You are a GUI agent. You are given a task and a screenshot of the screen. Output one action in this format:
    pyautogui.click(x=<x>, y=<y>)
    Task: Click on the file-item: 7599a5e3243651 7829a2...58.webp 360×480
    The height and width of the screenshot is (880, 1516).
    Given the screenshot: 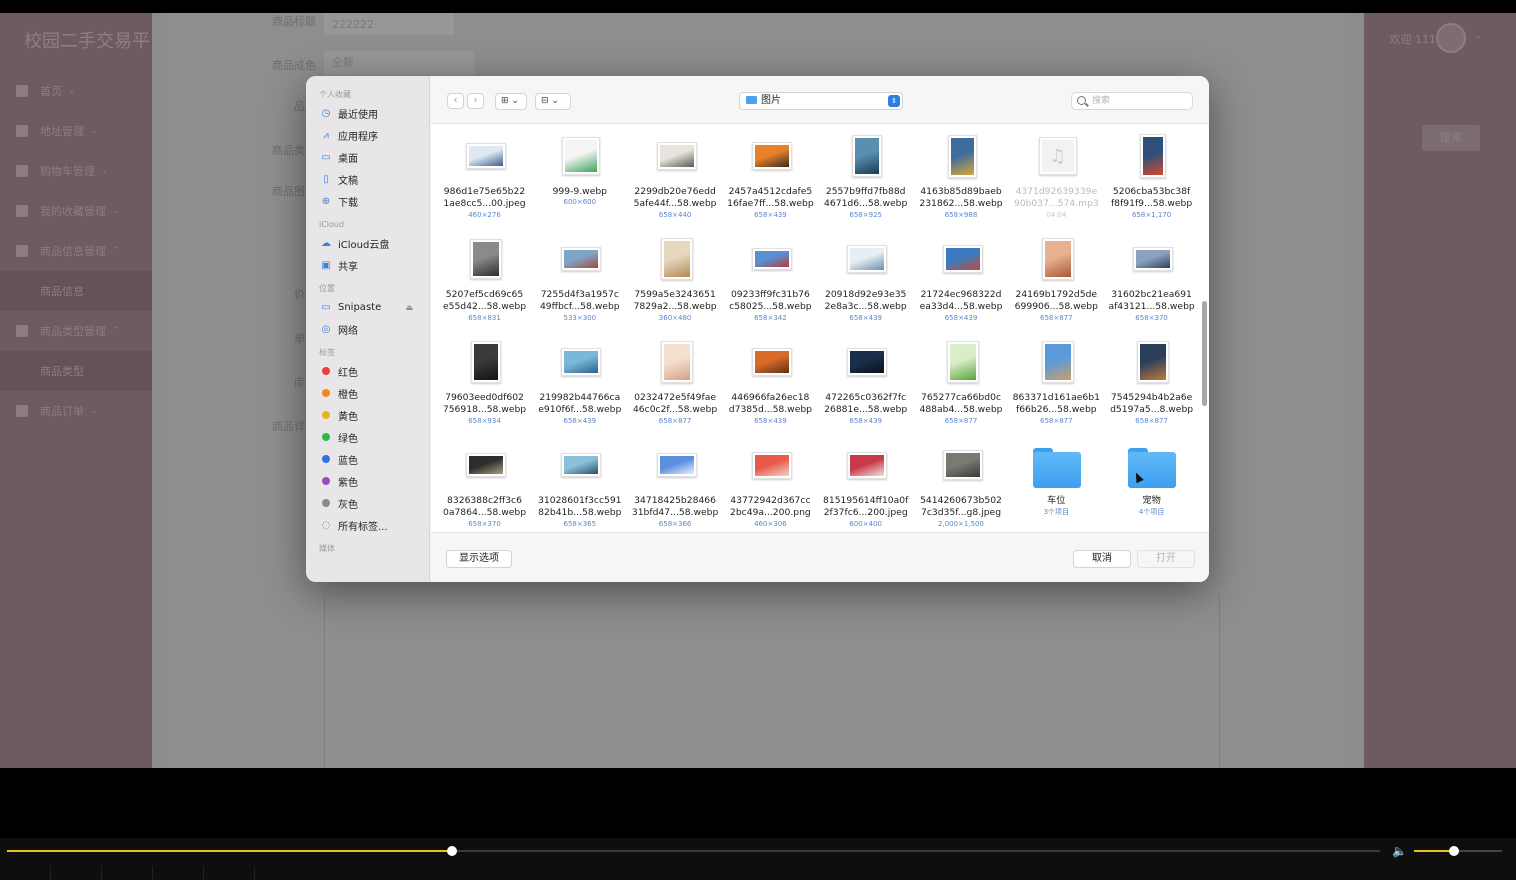 What is the action you would take?
    pyautogui.click(x=675, y=282)
    